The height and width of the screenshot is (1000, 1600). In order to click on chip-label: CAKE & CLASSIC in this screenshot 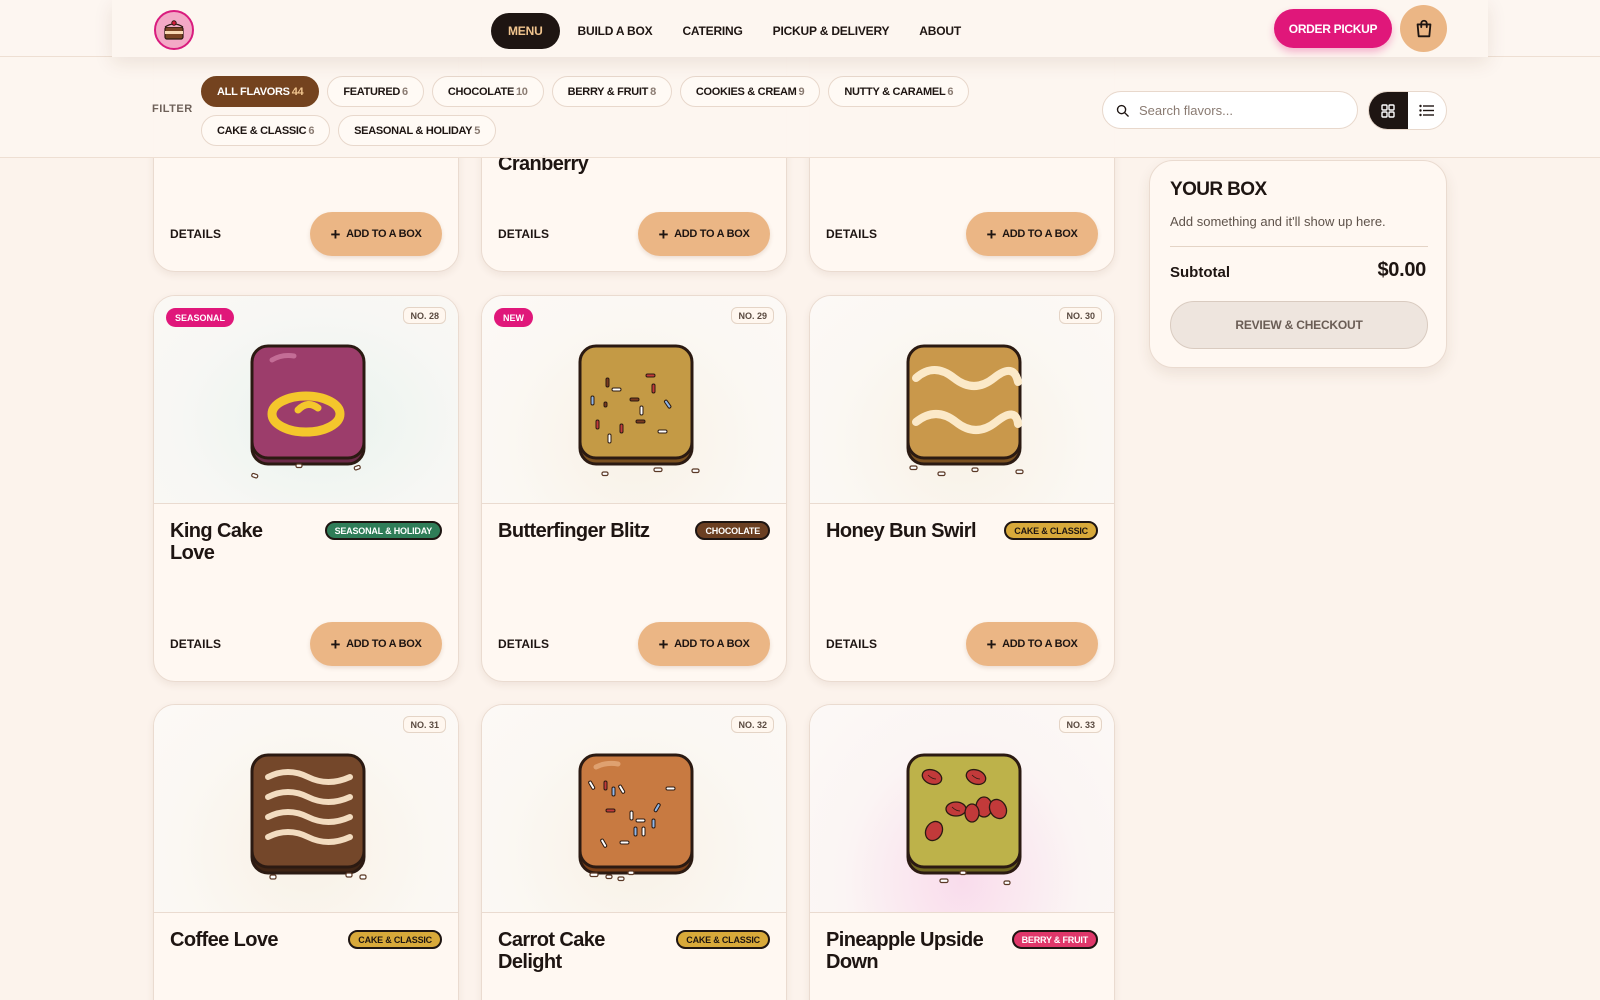, I will do `click(262, 130)`.